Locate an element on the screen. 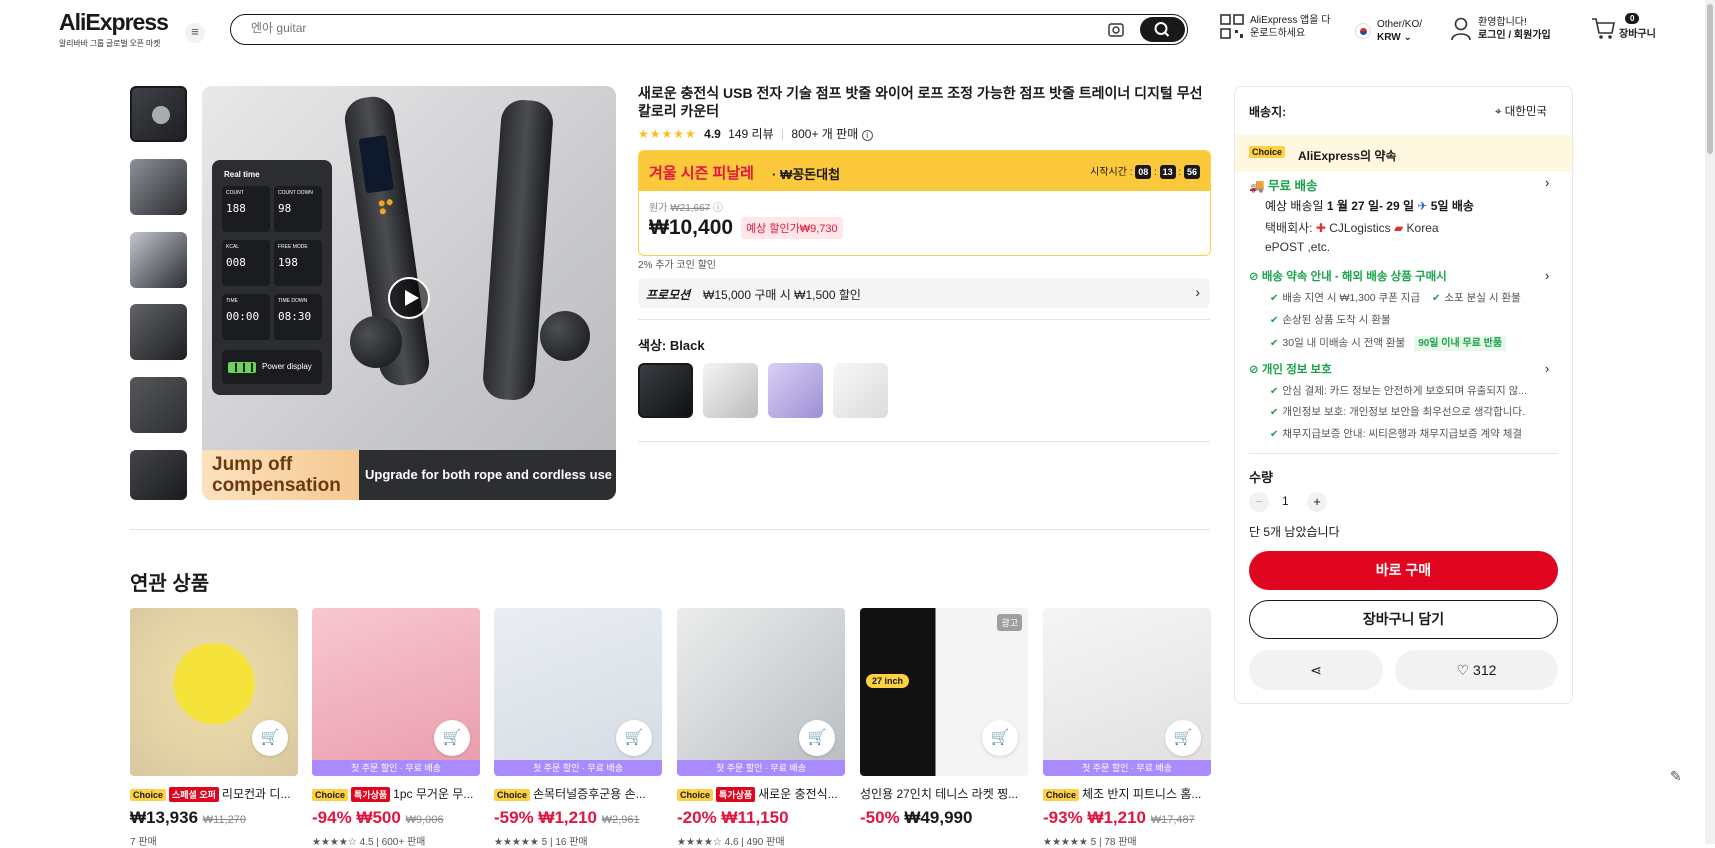 Image resolution: width=1715 pixels, height=848 pixels. ad-badge: 광고 is located at coordinates (1009, 622).